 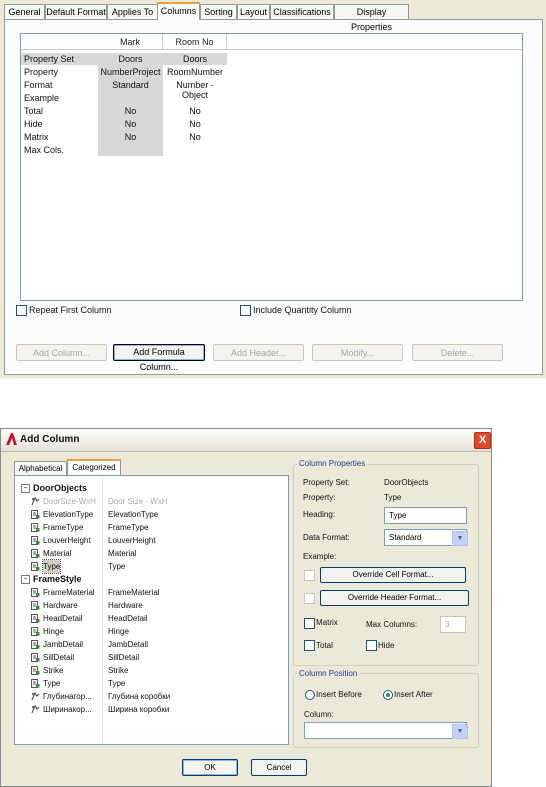 I want to click on grid-row-label: Property Set, so click(x=49, y=59).